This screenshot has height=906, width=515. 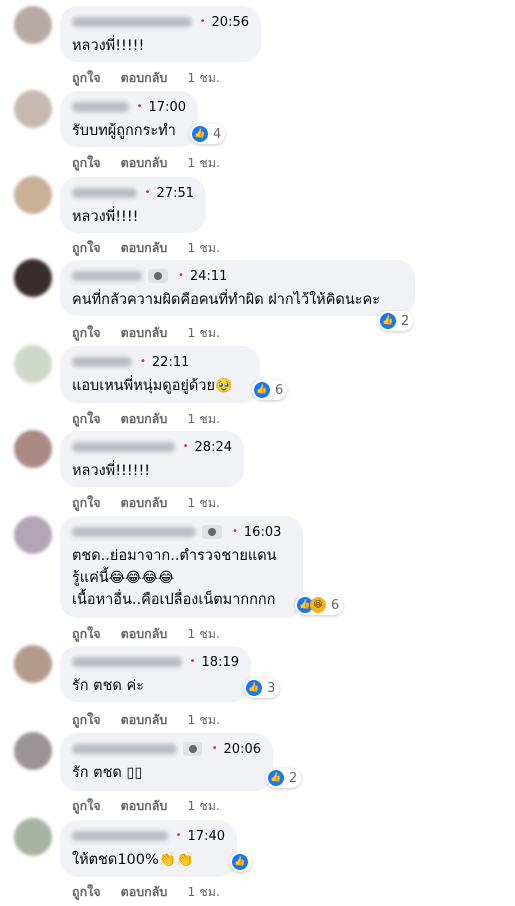 What do you see at coordinates (167, 107) in the screenshot?
I see `comment-time: 17:00` at bounding box center [167, 107].